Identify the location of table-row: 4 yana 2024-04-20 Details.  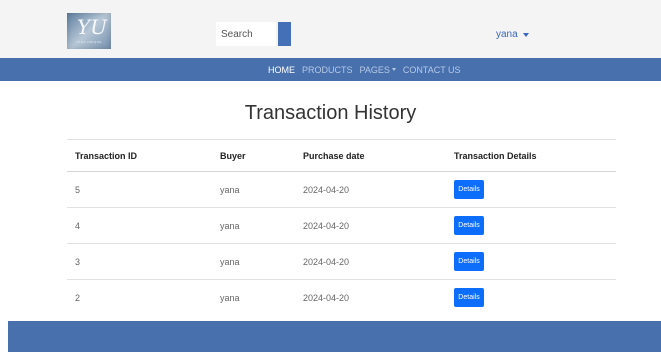
(341, 225).